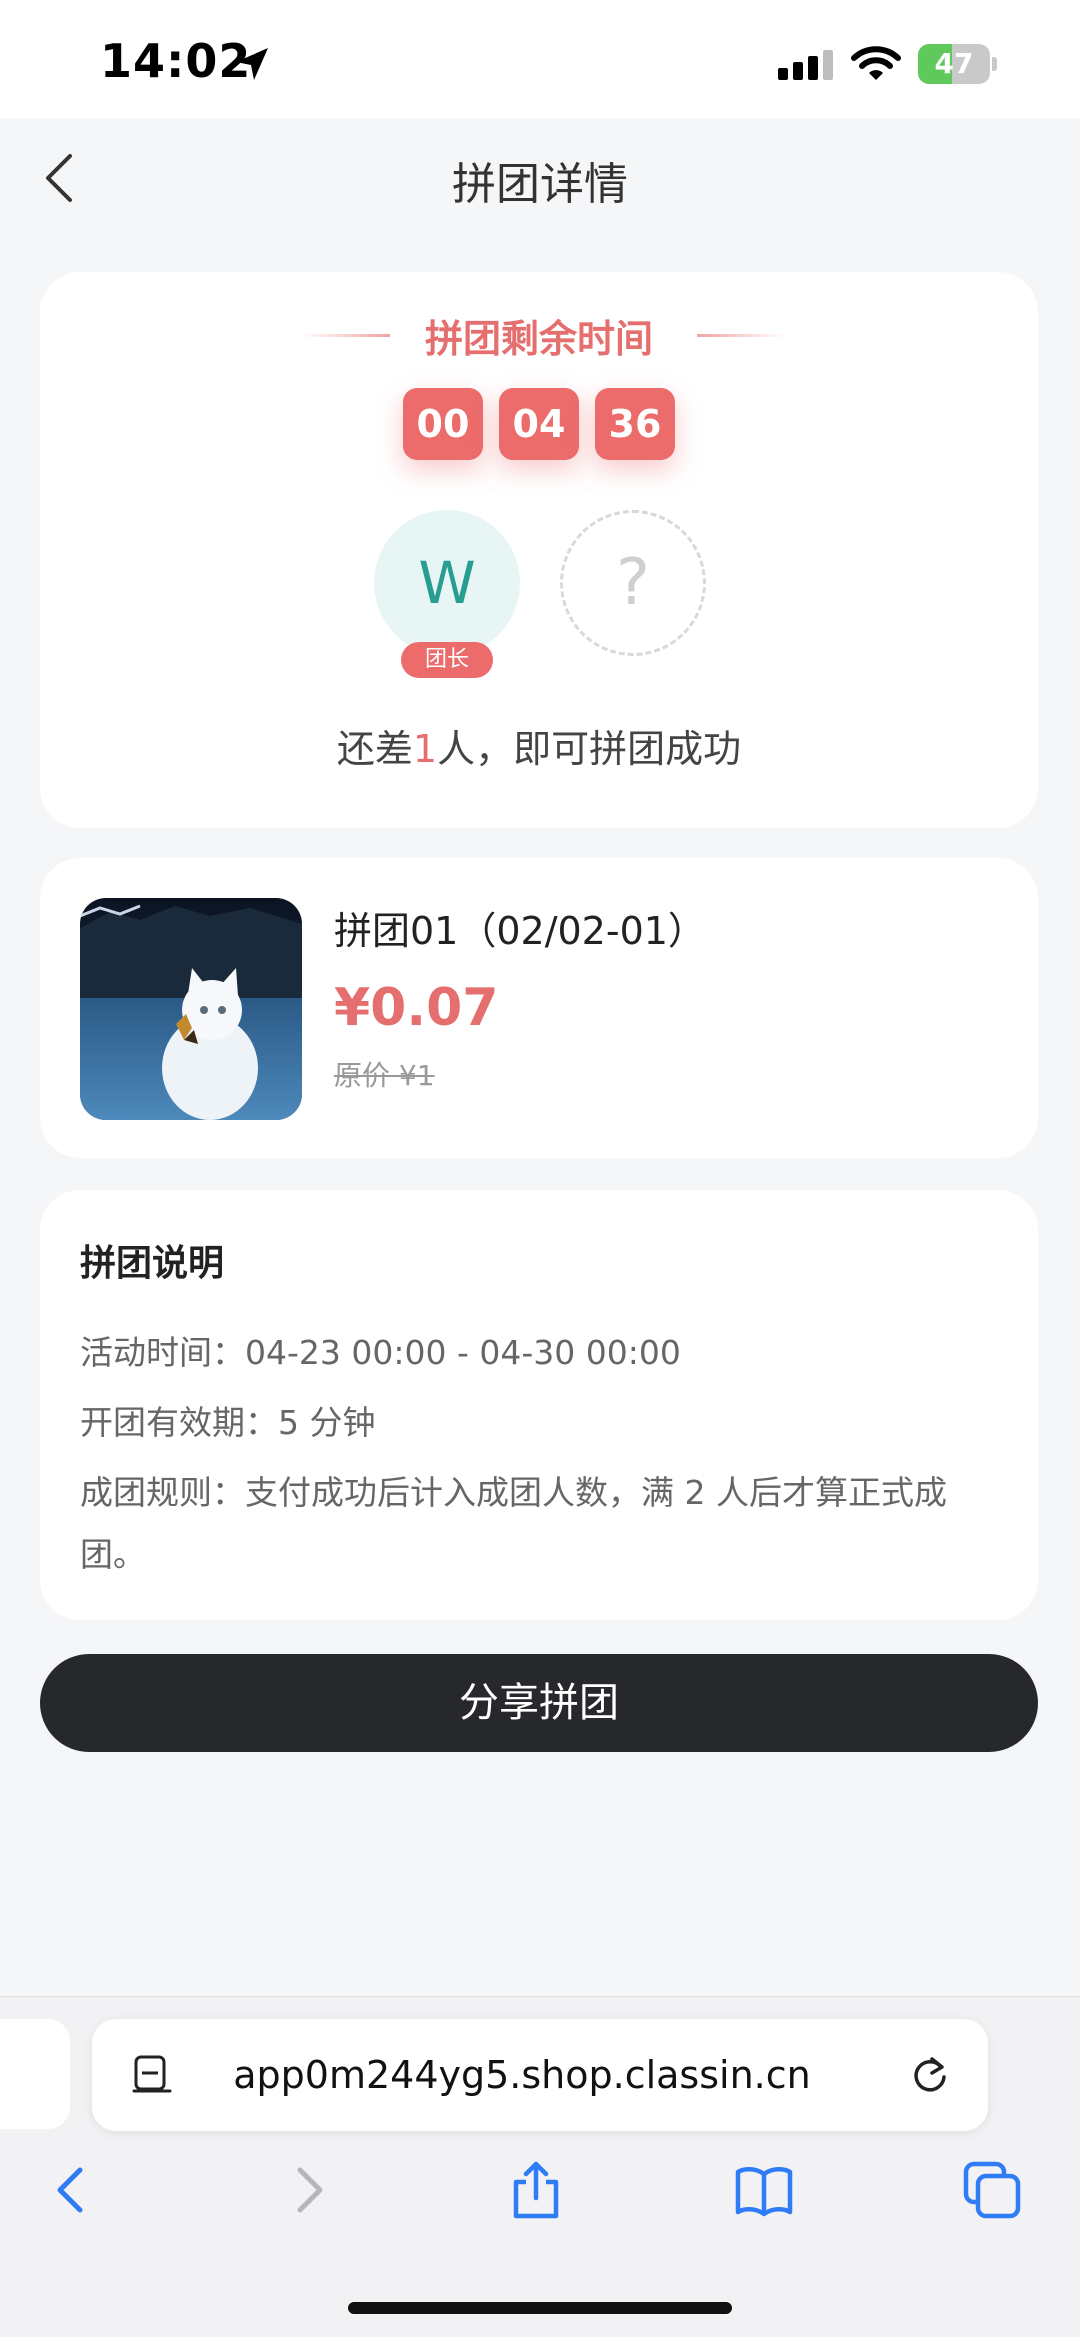  Describe the element at coordinates (520, 931) in the screenshot. I see `product-name: 拼团01（02/02-01）` at that location.